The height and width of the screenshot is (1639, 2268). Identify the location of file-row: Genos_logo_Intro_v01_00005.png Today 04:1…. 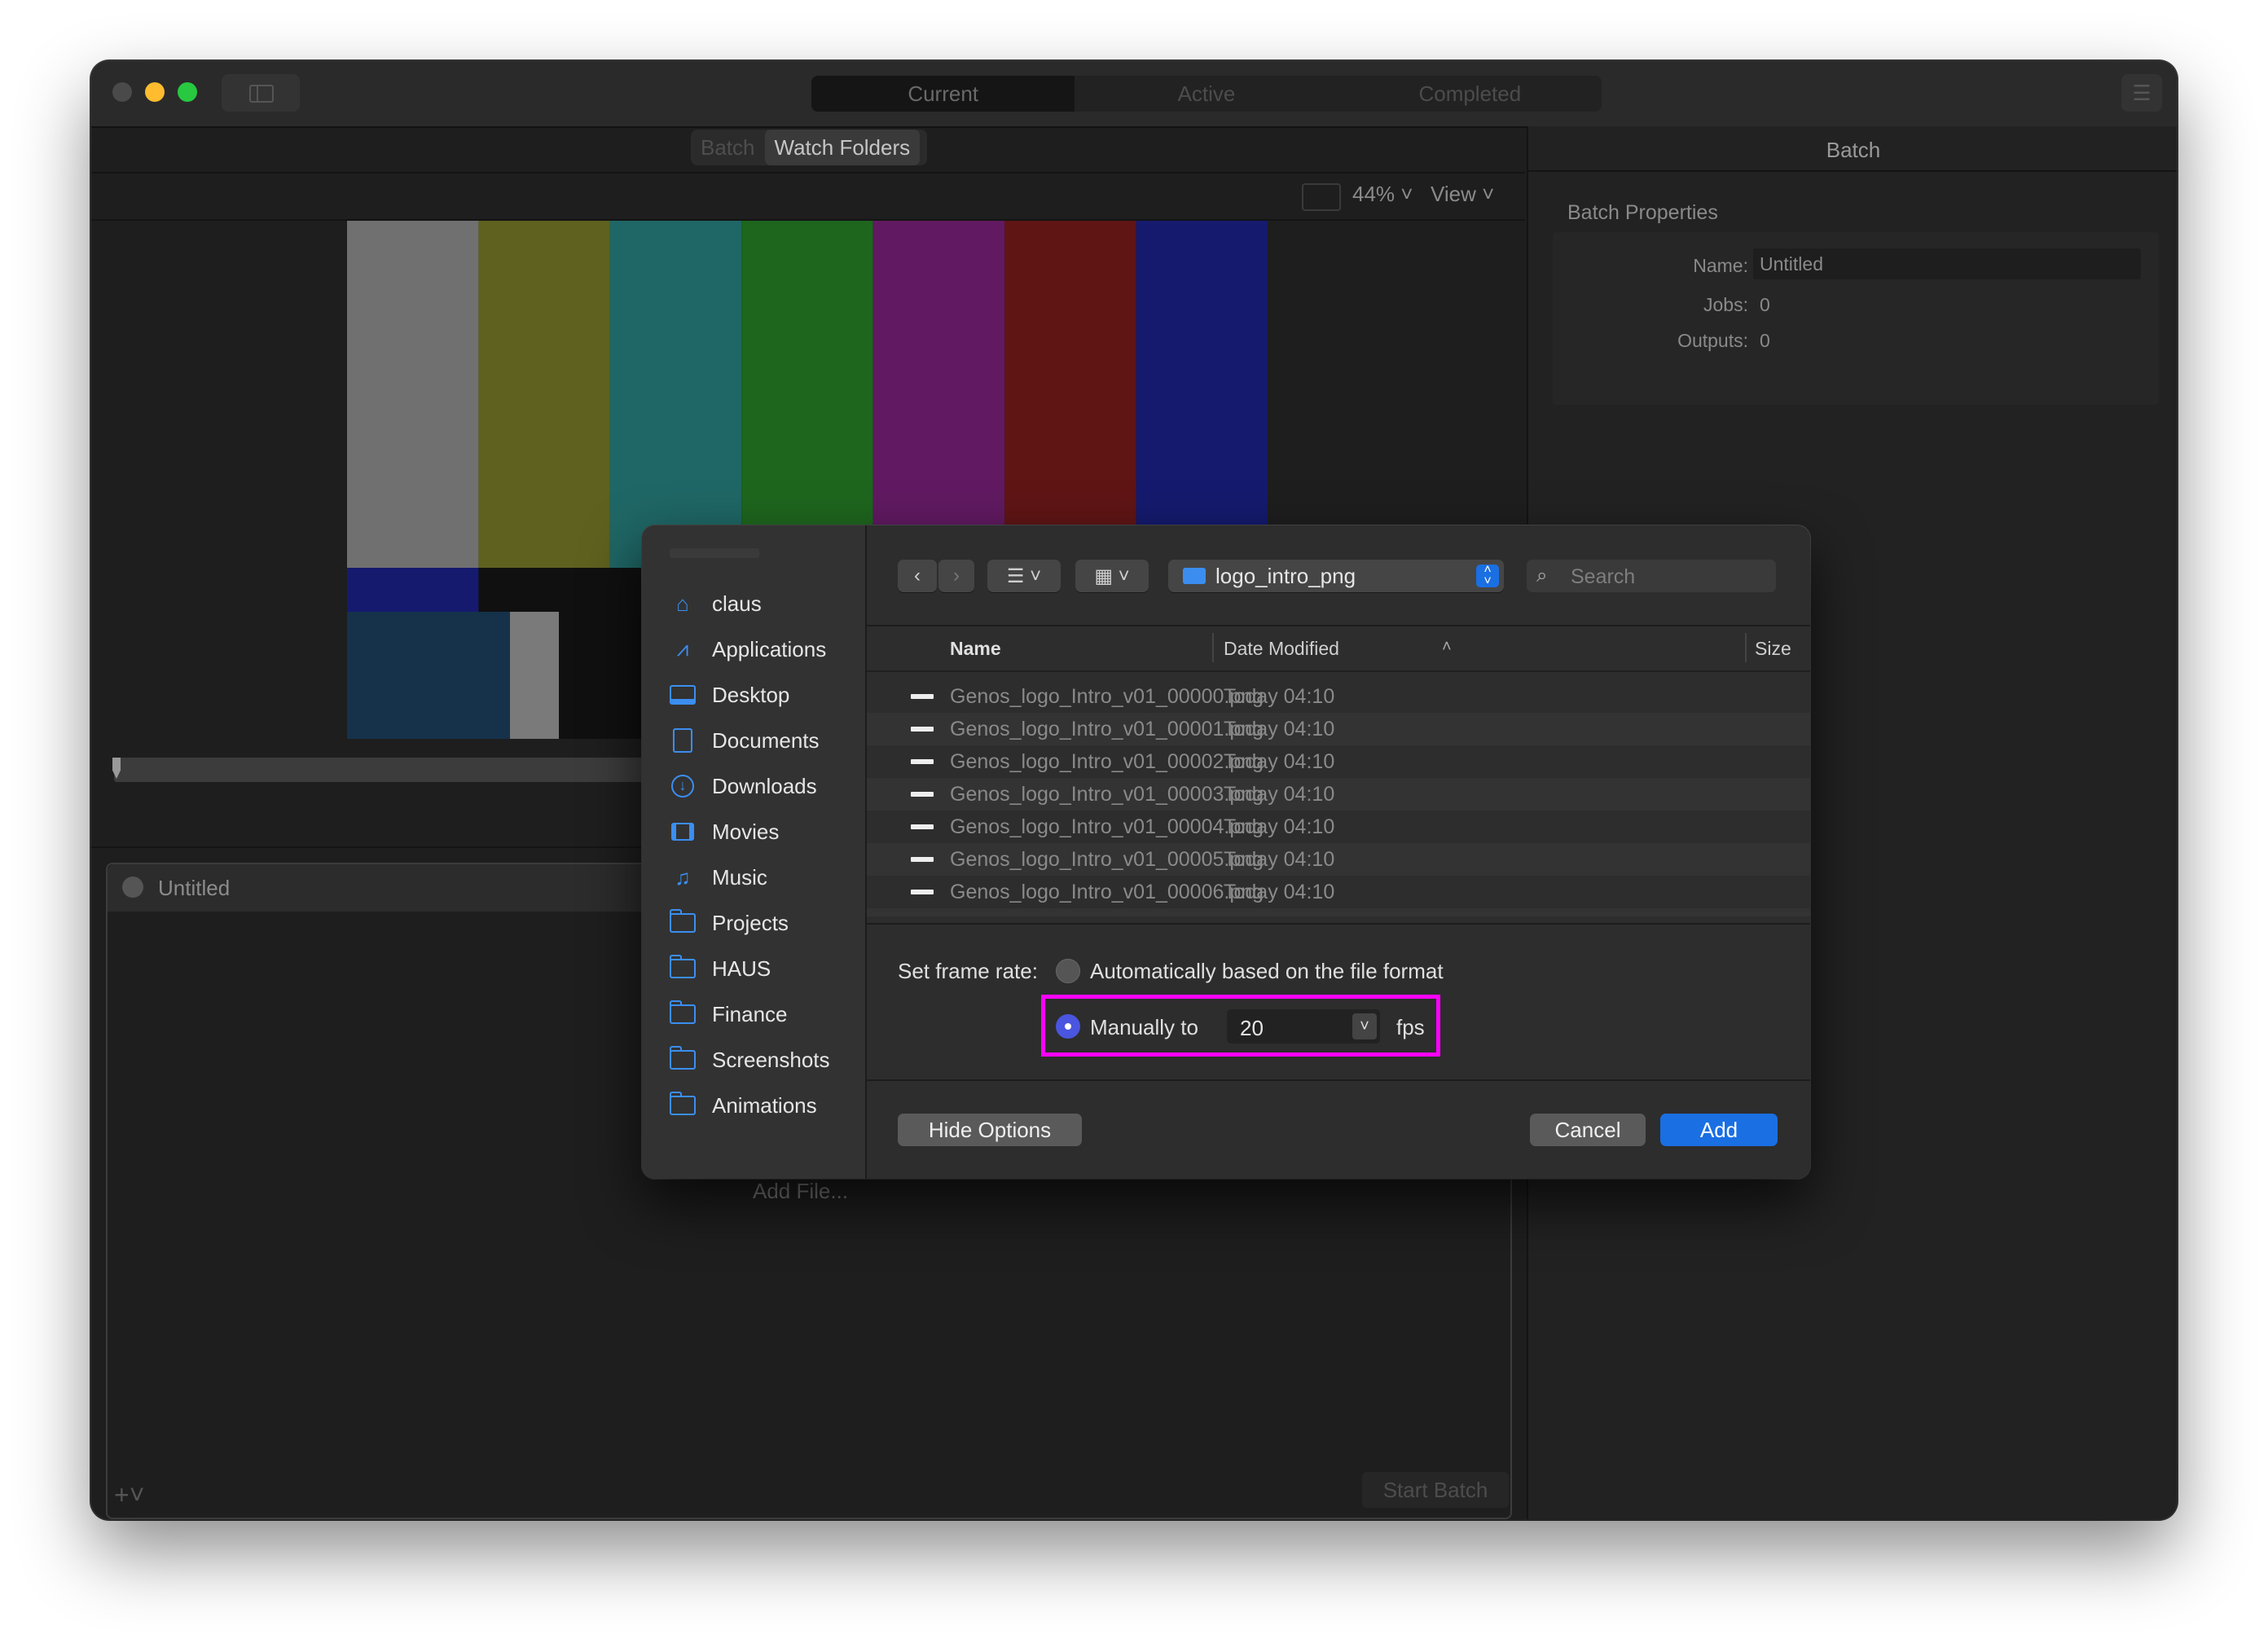
(1338, 859).